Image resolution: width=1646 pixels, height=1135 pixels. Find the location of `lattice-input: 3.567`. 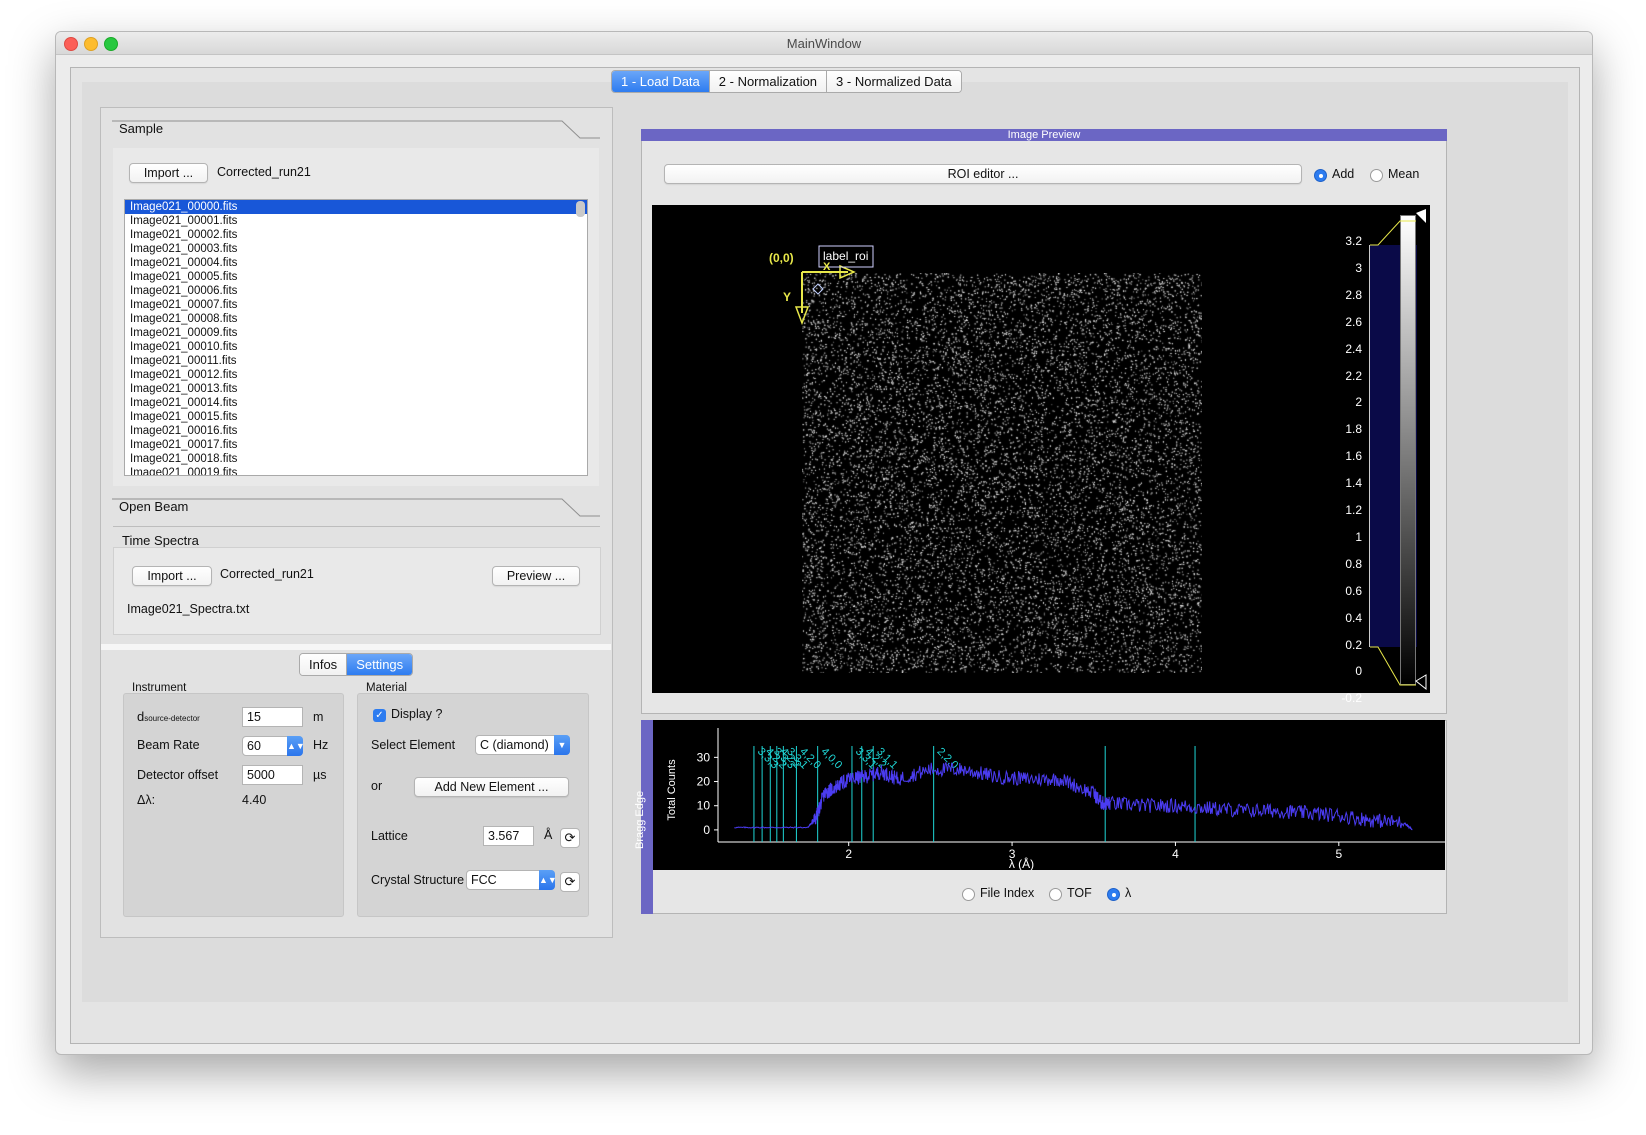

lattice-input: 3.567 is located at coordinates (508, 836).